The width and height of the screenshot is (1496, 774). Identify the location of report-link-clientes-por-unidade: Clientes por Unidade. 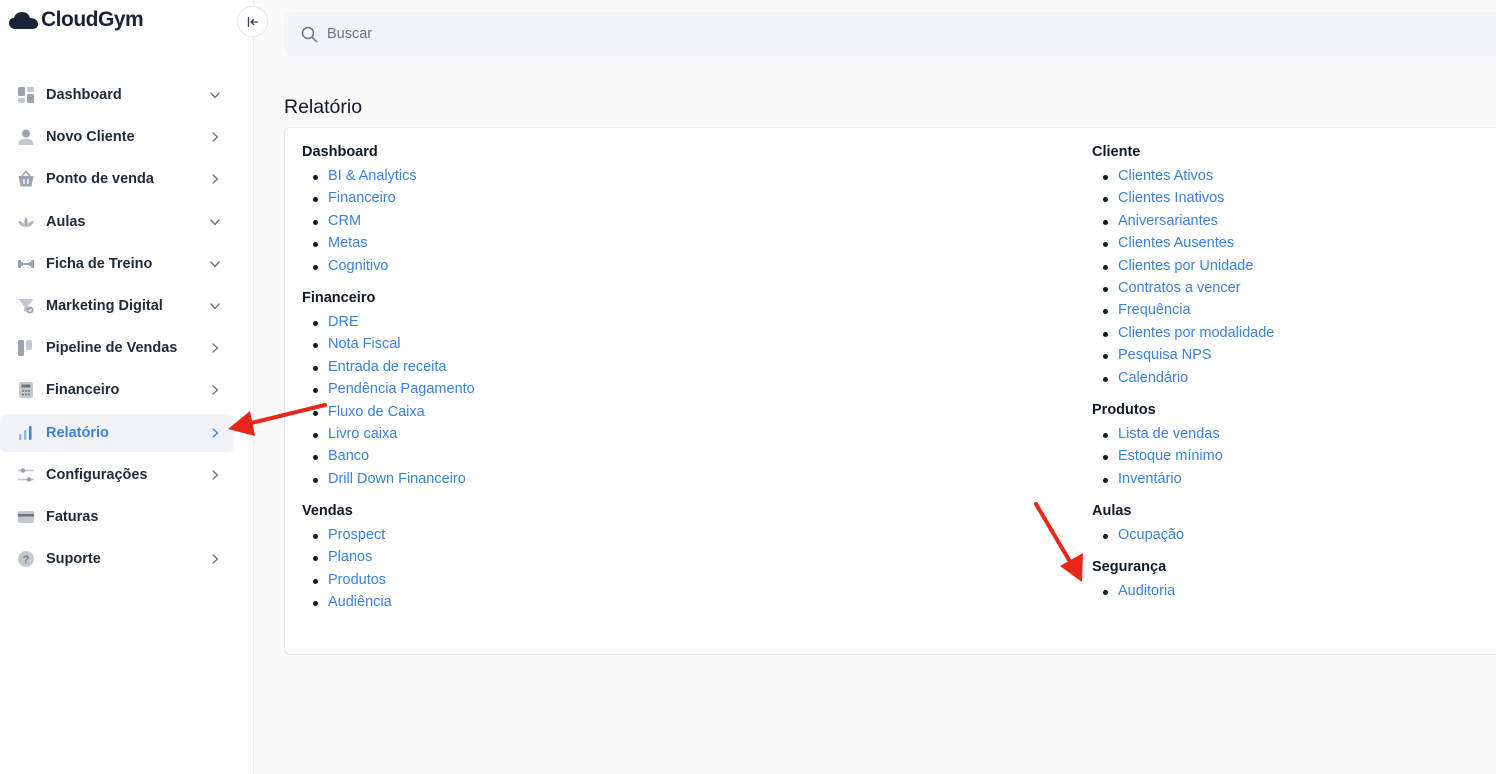
(1183, 266).